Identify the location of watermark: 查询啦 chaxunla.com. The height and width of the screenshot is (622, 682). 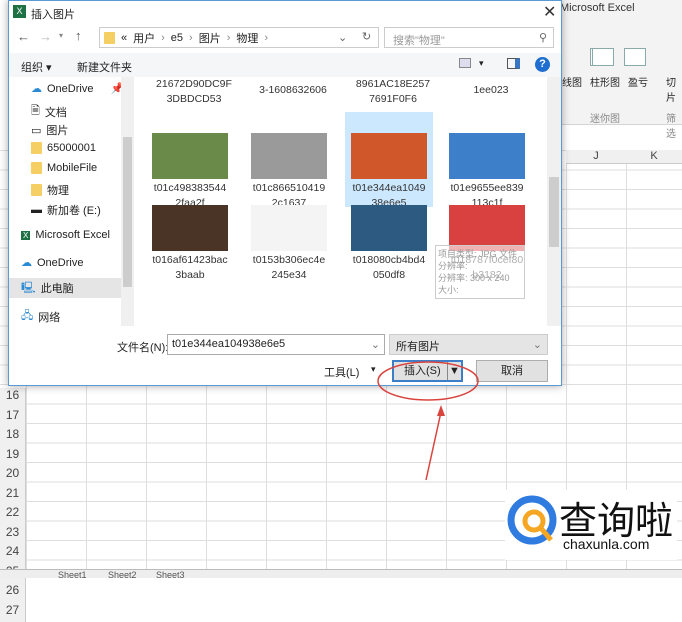
(591, 525).